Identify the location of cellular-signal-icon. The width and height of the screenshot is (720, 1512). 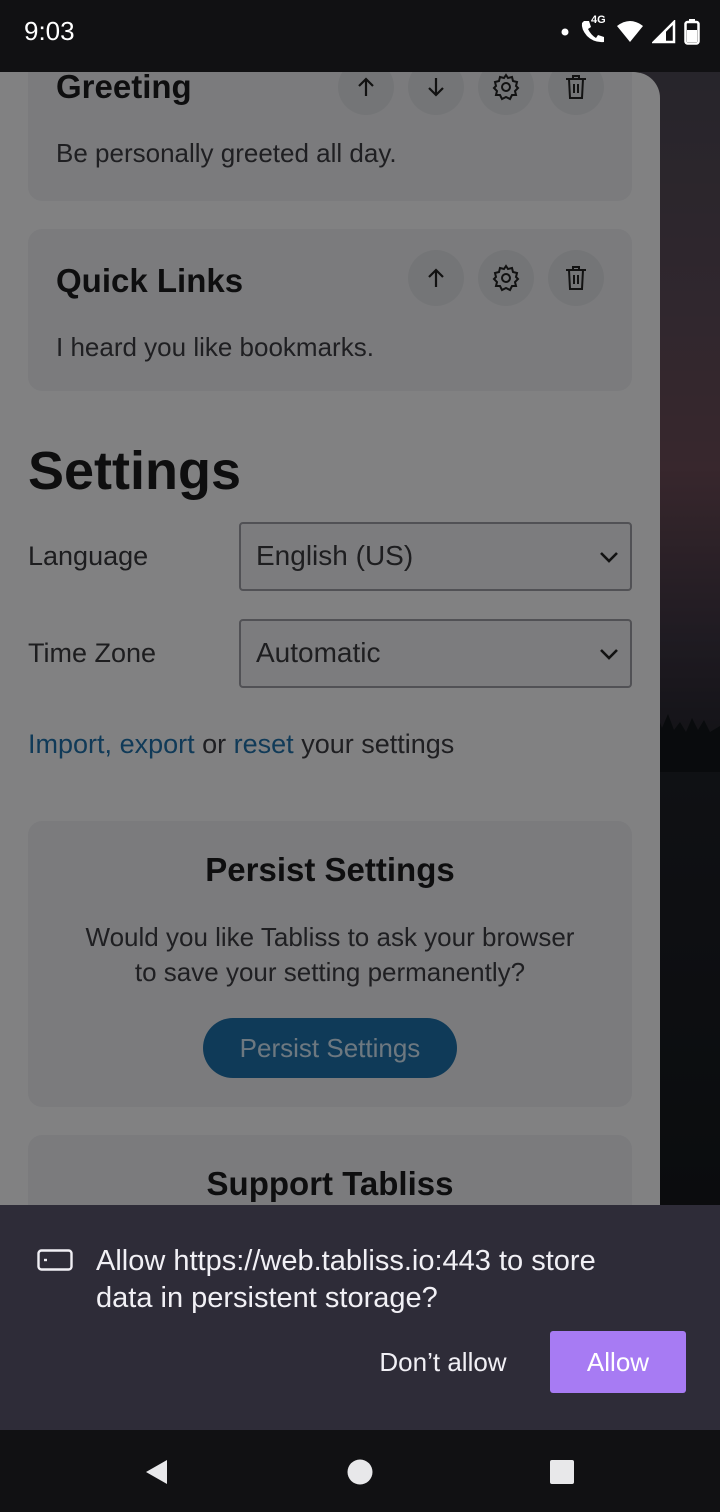
(664, 32).